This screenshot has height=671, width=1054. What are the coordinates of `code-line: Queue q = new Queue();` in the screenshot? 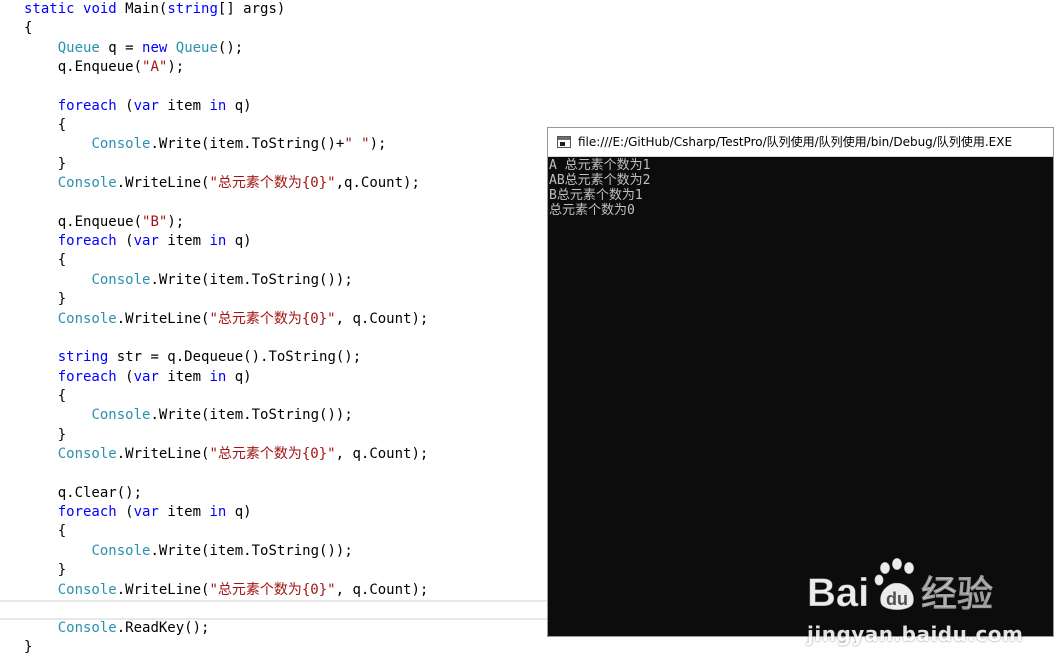 It's located at (134, 48).